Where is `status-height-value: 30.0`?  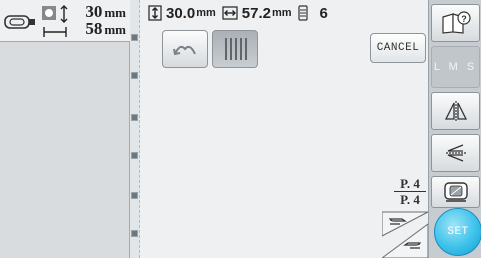 status-height-value: 30.0 is located at coordinates (181, 13).